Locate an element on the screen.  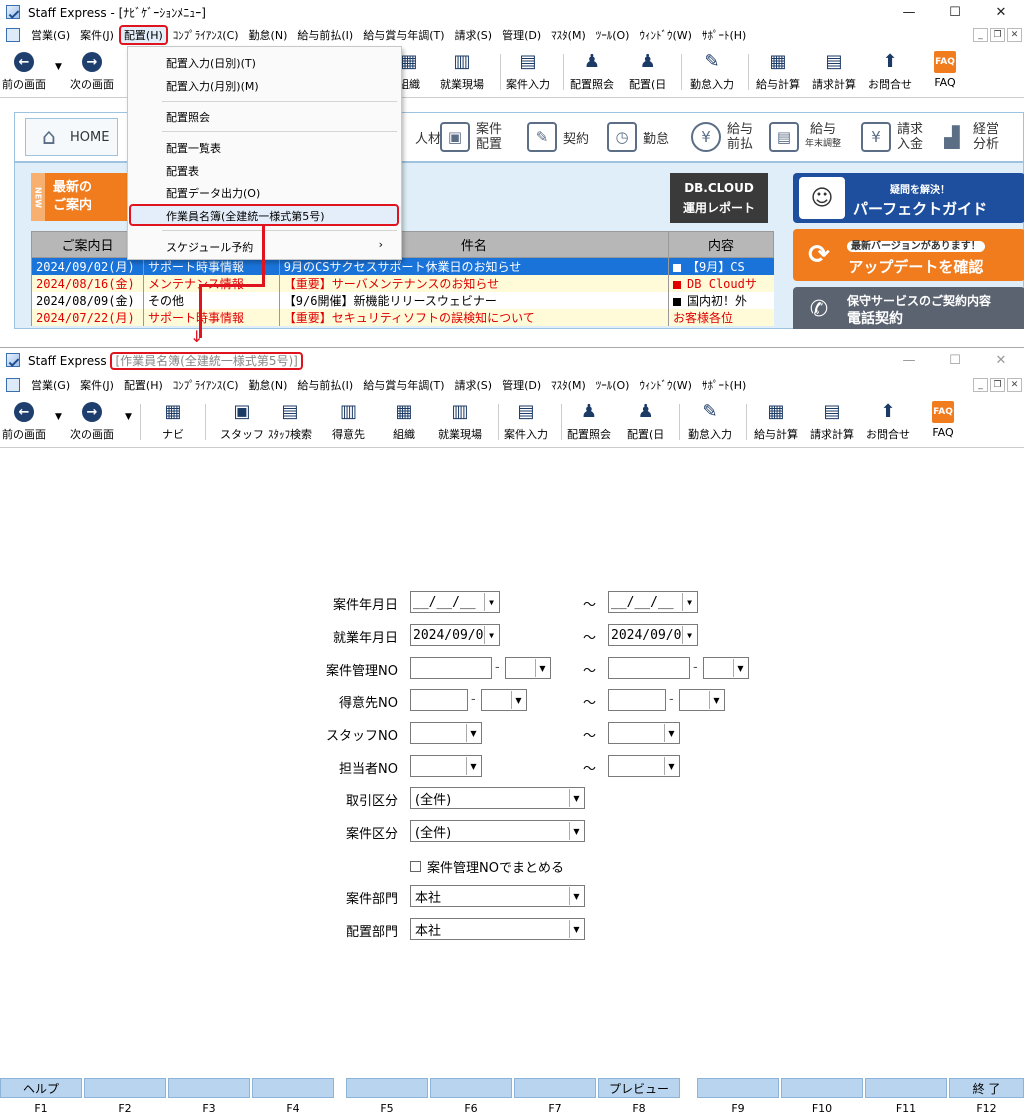
anken-kanri-branch-from: ▼ is located at coordinates (528, 668).